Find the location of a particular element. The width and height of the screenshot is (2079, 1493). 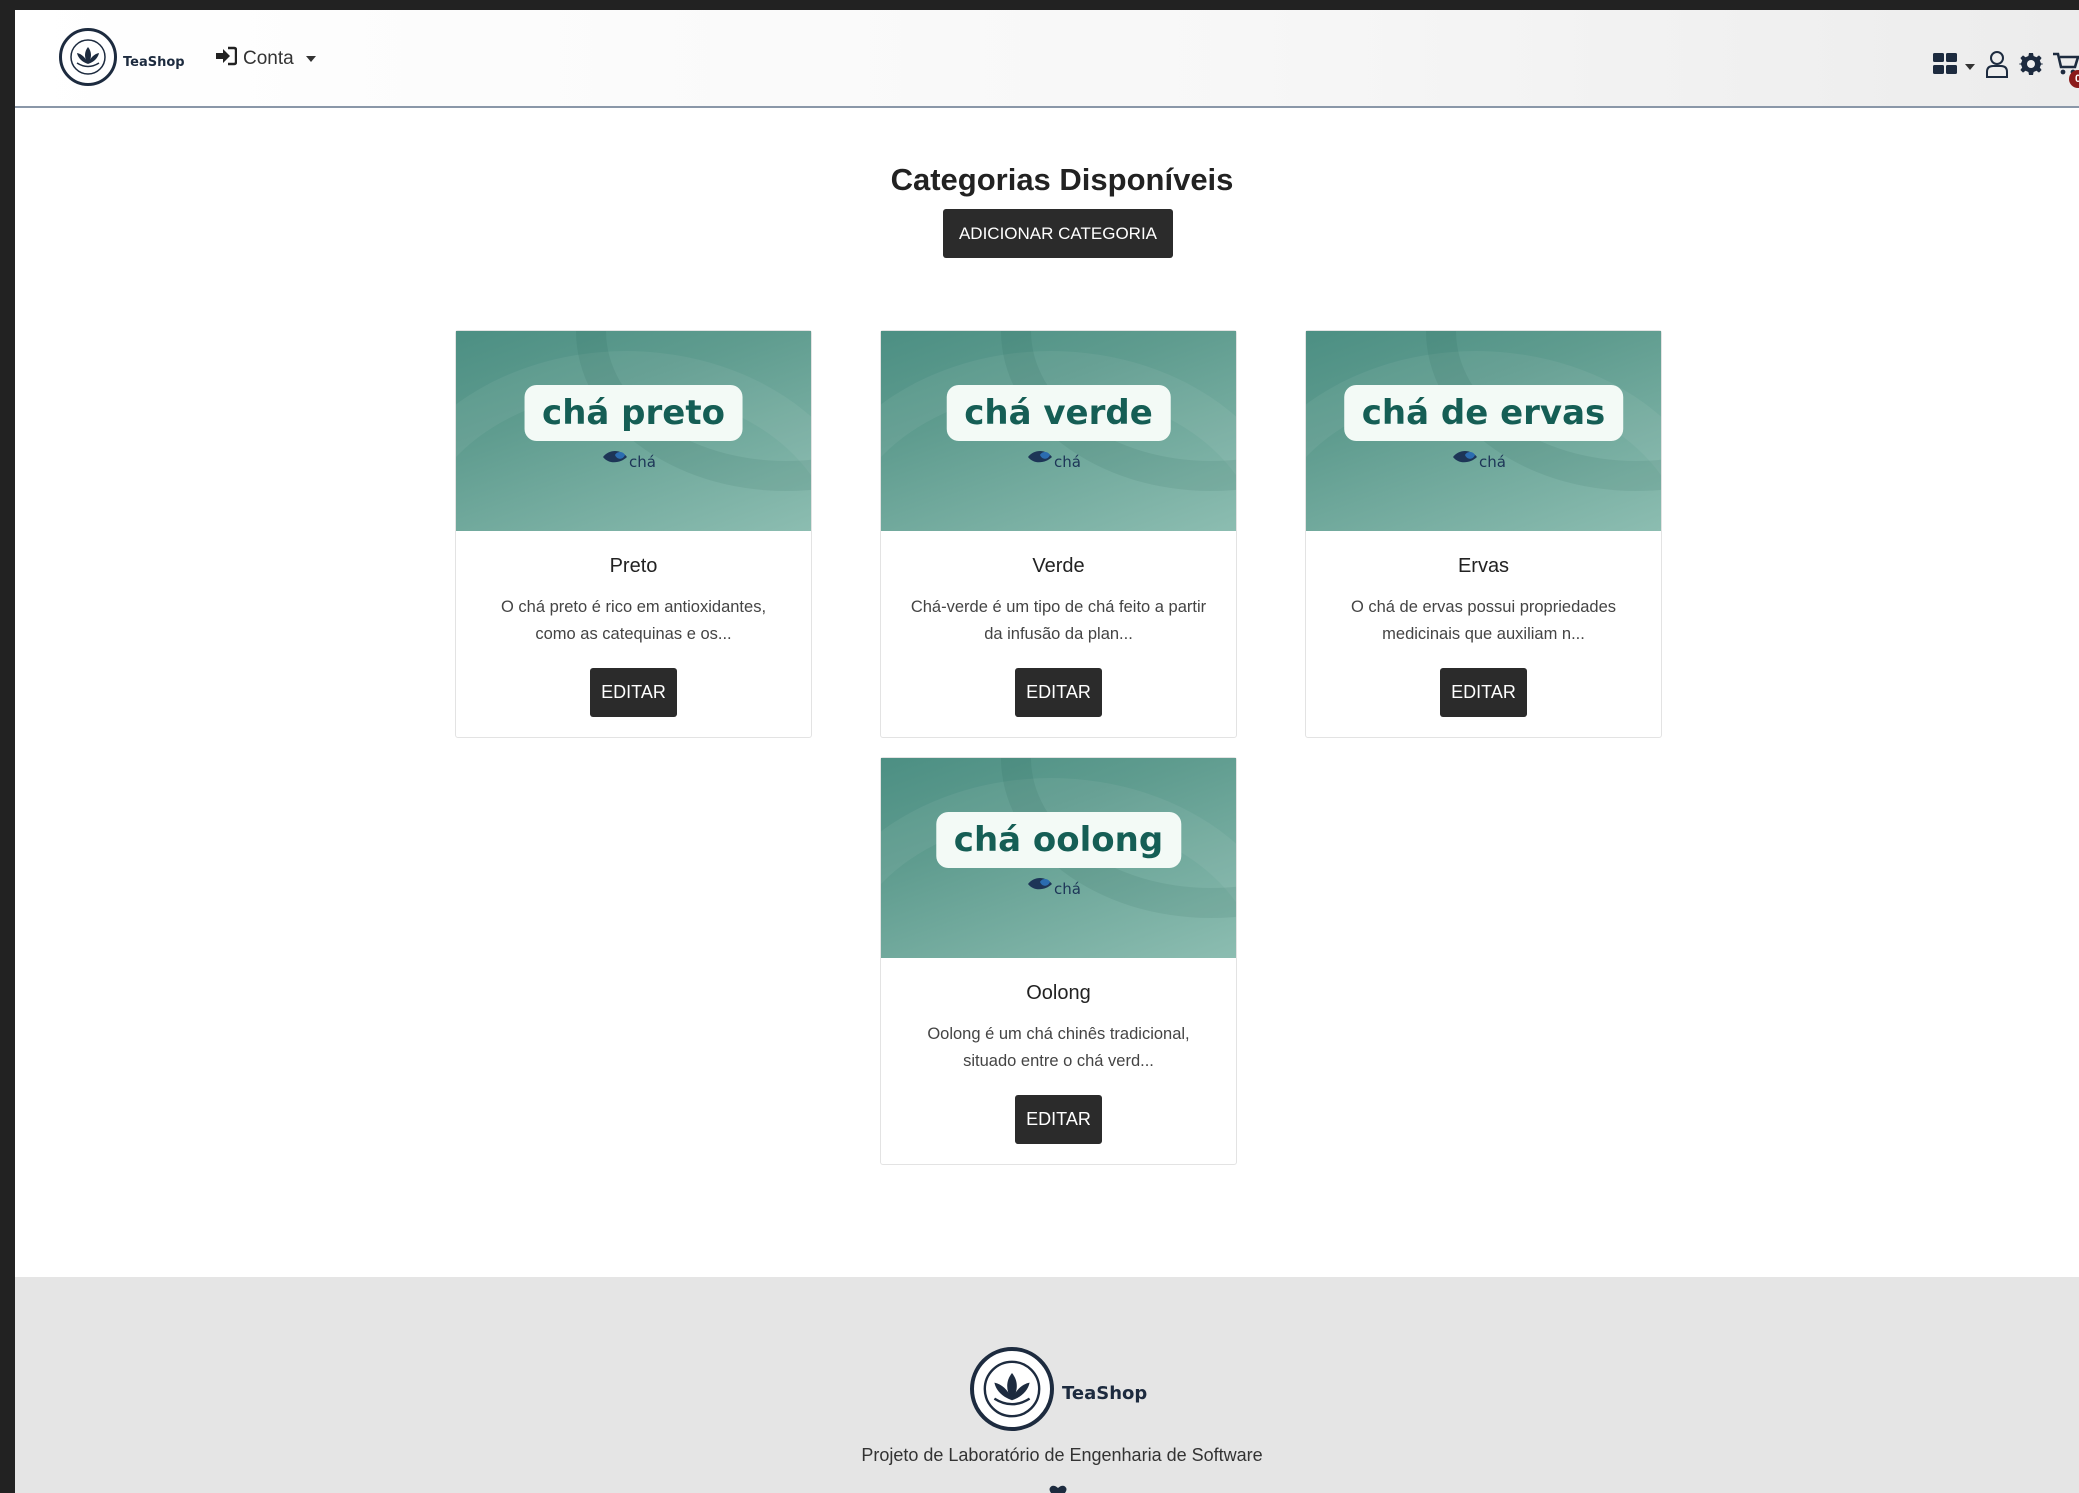

footer-brand: TeaShop is located at coordinates (1058, 1389).